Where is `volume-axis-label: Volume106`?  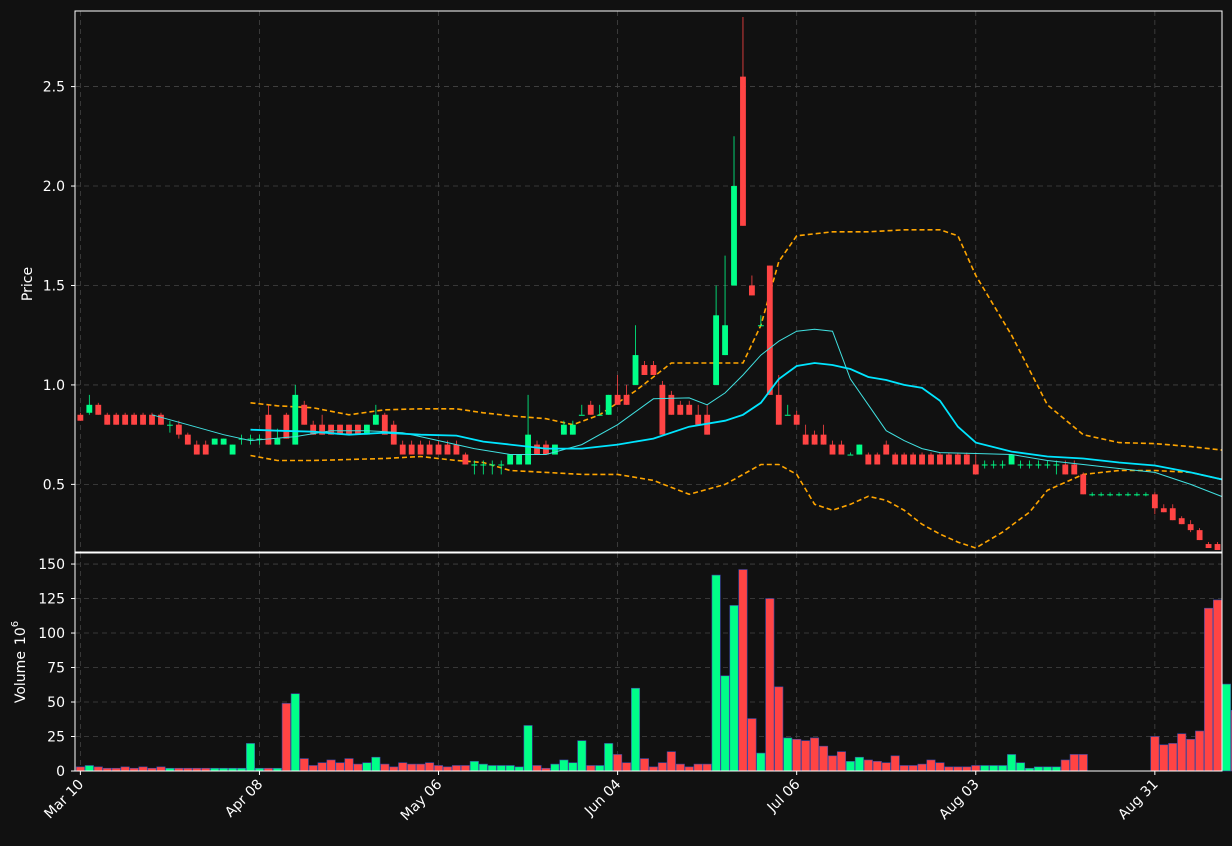 volume-axis-label: Volume106 is located at coordinates (19, 662).